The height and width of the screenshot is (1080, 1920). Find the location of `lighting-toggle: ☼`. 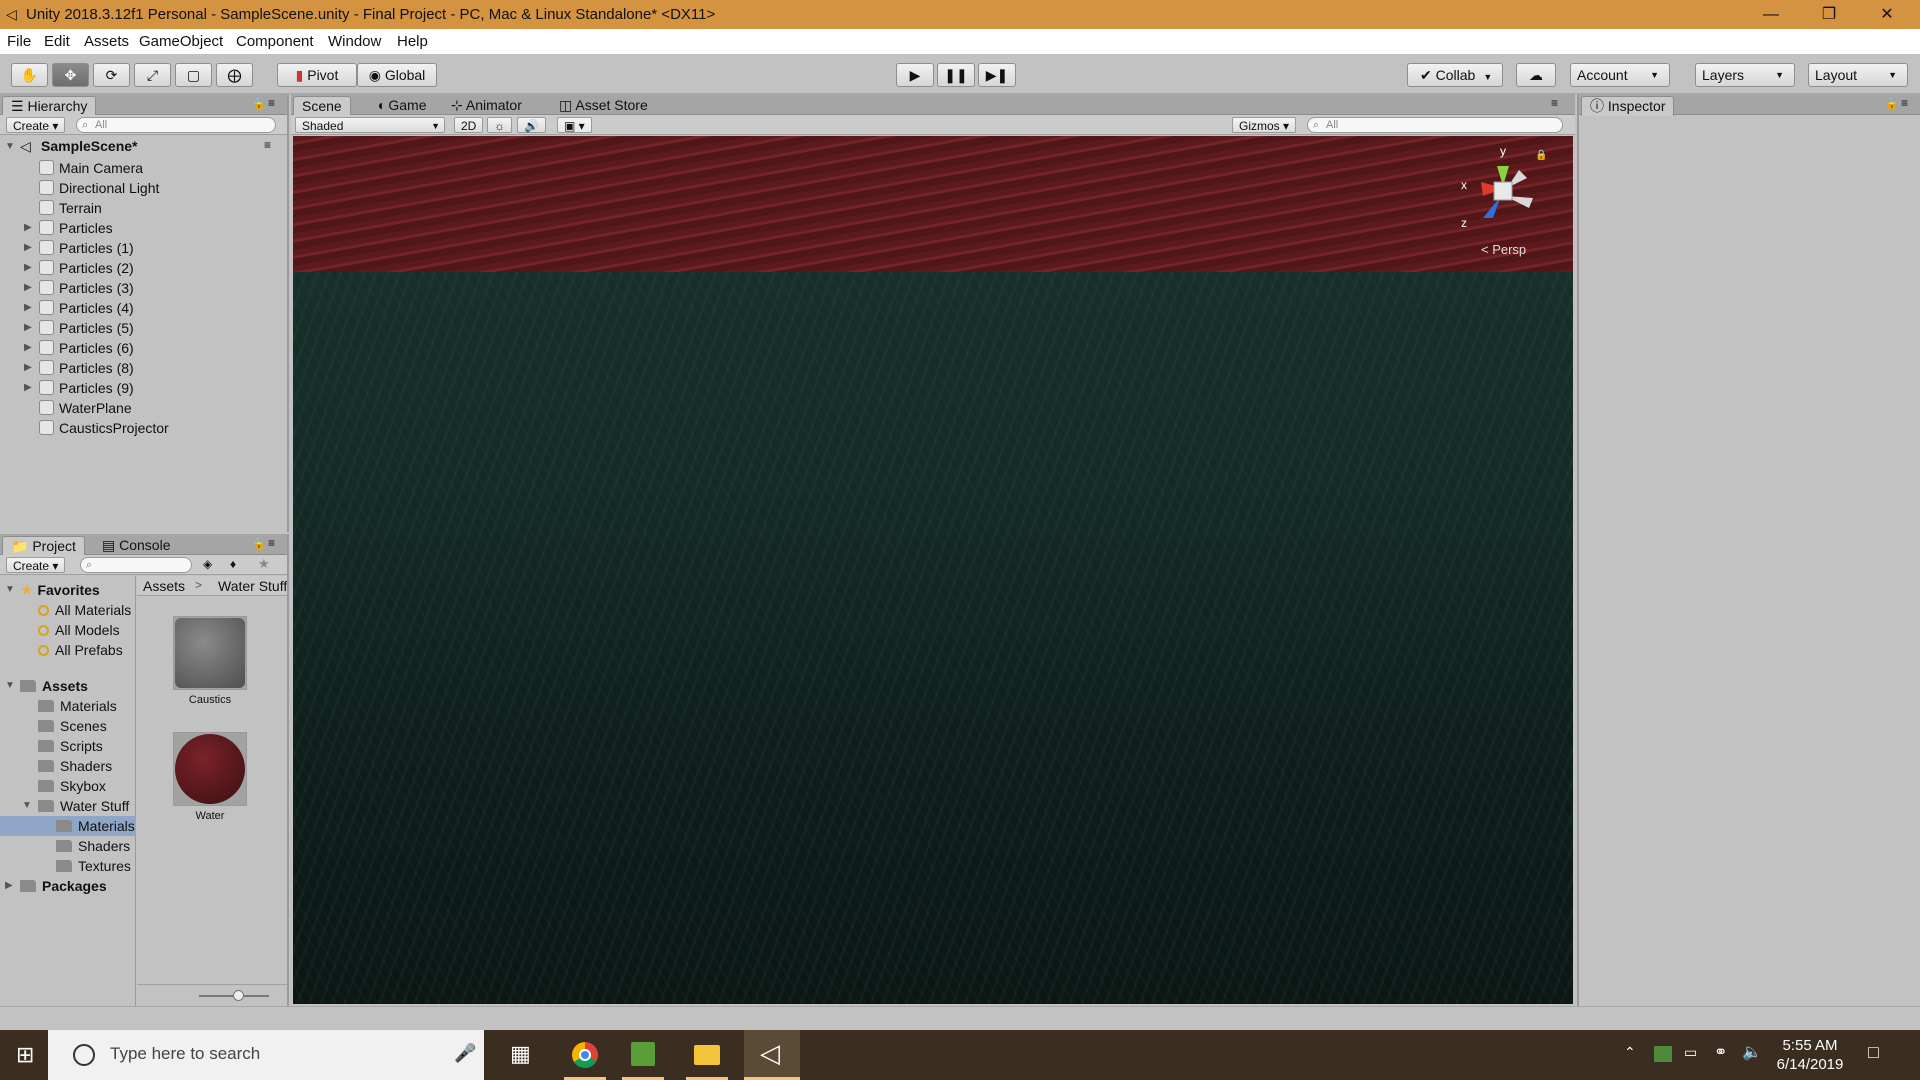

lighting-toggle: ☼ is located at coordinates (499, 125).